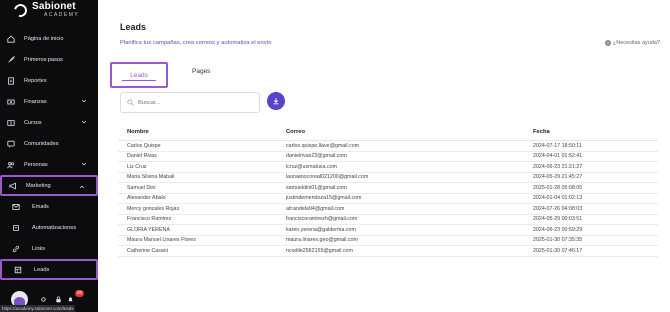 The height and width of the screenshot is (312, 670). What do you see at coordinates (49, 164) in the screenshot?
I see `sidebar-item-people: Personas` at bounding box center [49, 164].